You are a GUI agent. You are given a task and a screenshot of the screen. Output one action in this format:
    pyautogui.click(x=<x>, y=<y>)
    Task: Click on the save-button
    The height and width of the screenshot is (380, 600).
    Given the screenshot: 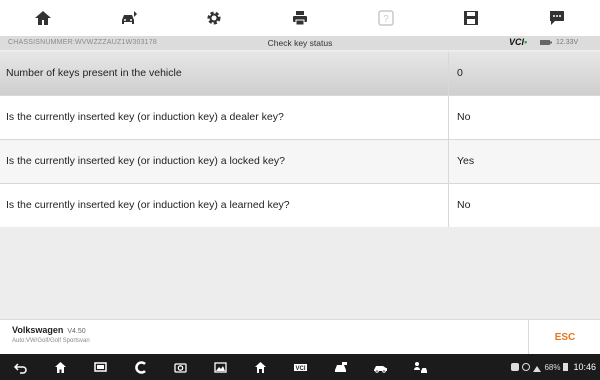 What is the action you would take?
    pyautogui.click(x=471, y=18)
    